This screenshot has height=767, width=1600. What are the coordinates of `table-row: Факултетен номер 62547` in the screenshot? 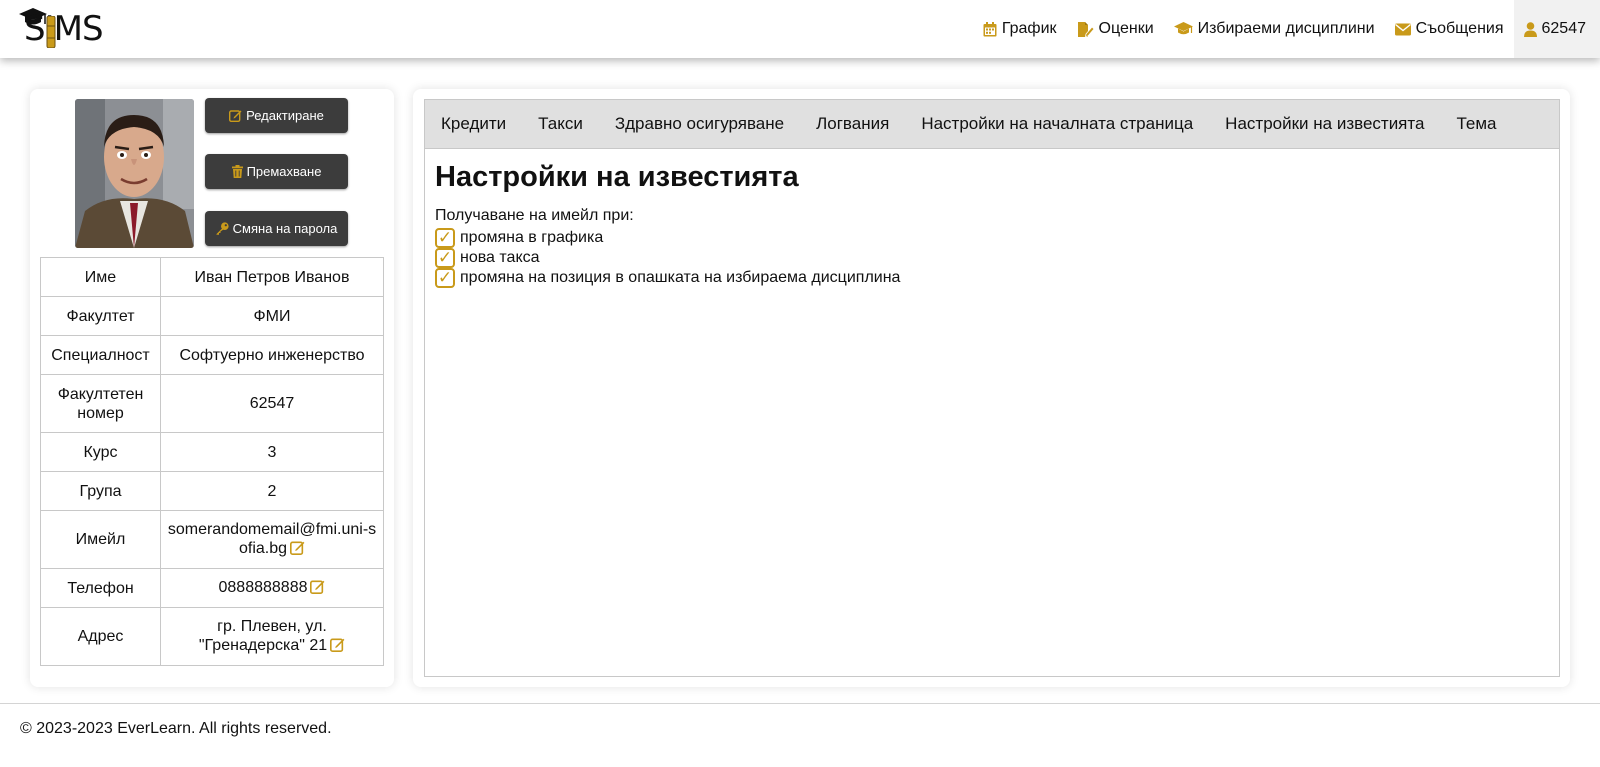 It's located at (212, 403).